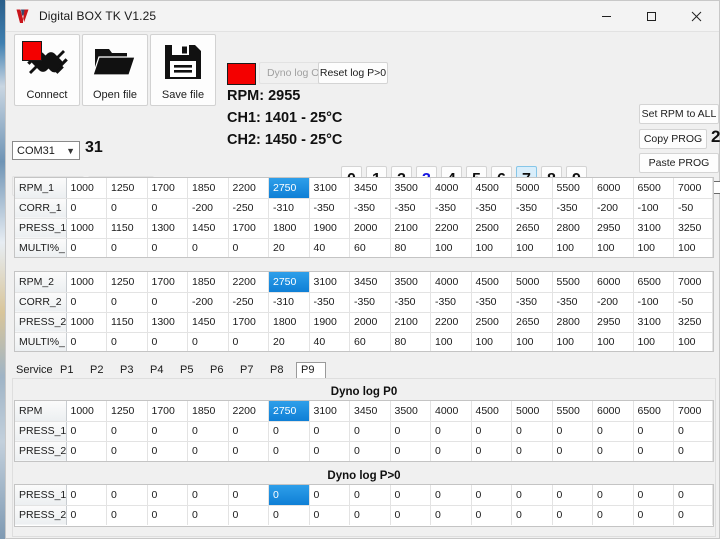 The height and width of the screenshot is (539, 720). What do you see at coordinates (532, 322) in the screenshot?
I see `grid-rpm2-cell: 2650` at bounding box center [532, 322].